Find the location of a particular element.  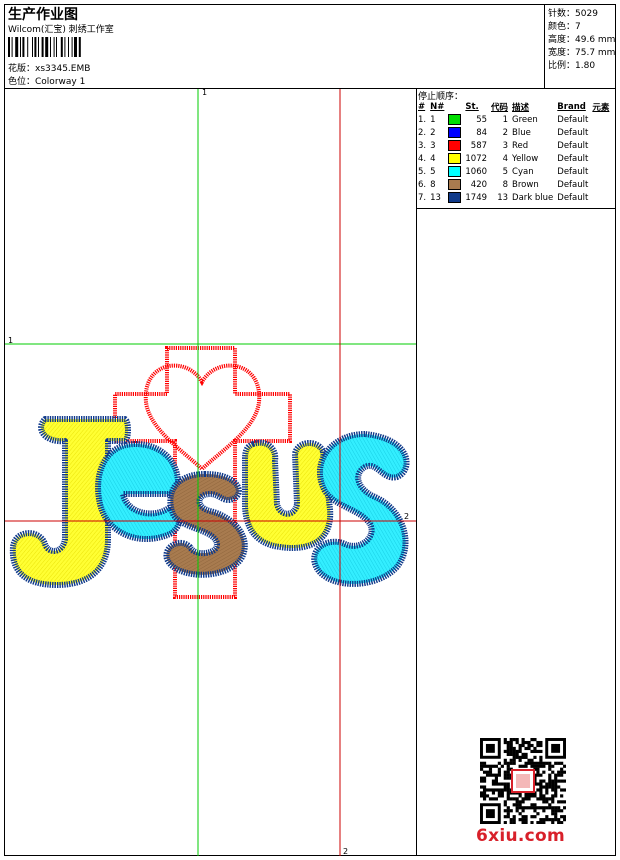

row-desc: Cyan is located at coordinates (523, 171).